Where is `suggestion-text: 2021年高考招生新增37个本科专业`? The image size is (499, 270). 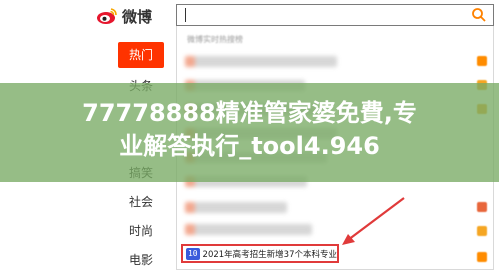
suggestion-text: 2021年高考招生新增37个本科专业 is located at coordinates (269, 254).